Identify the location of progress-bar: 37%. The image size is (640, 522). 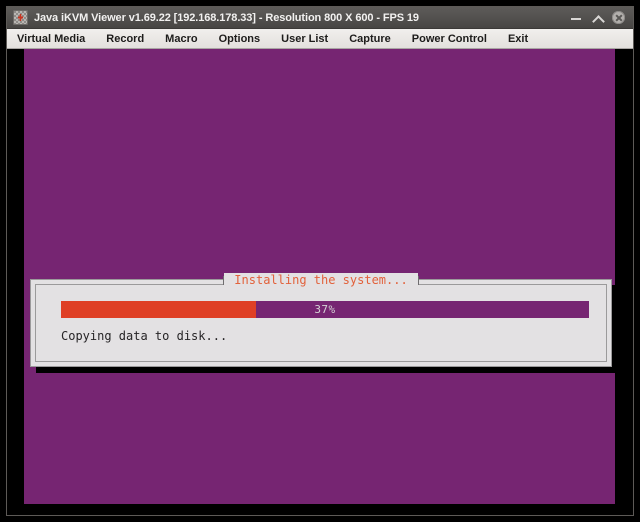
(325, 309).